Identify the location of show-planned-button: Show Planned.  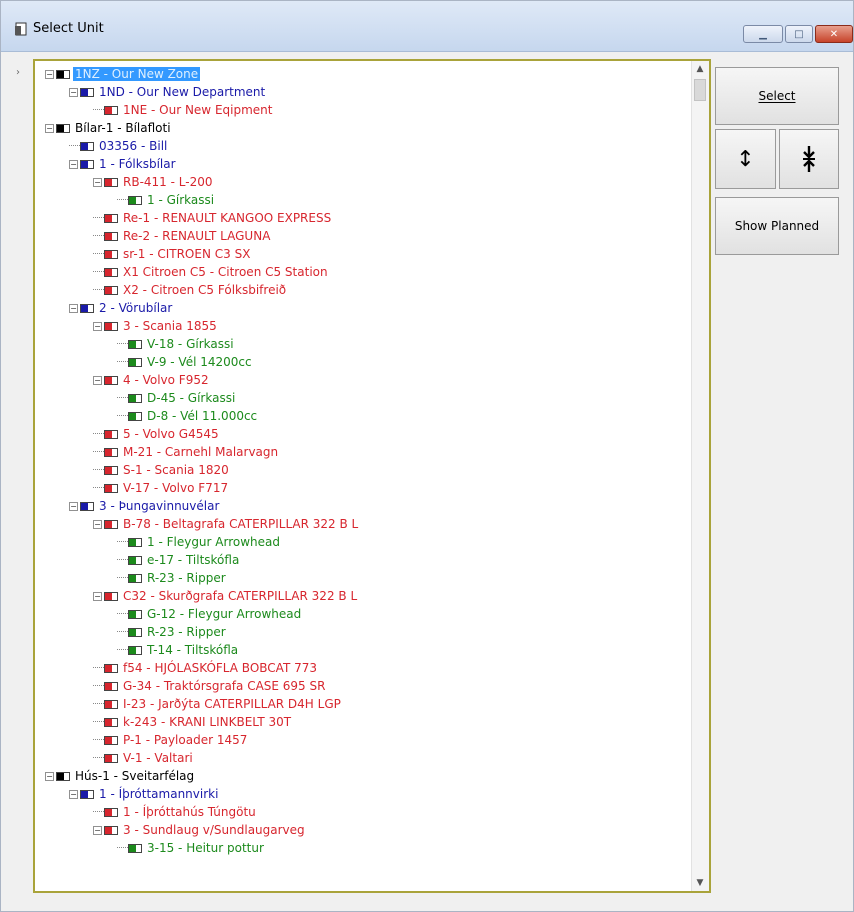
(777, 226).